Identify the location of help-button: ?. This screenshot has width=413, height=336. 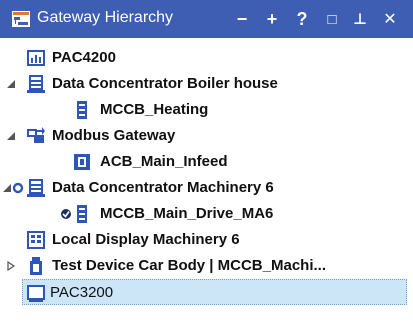
(302, 19).